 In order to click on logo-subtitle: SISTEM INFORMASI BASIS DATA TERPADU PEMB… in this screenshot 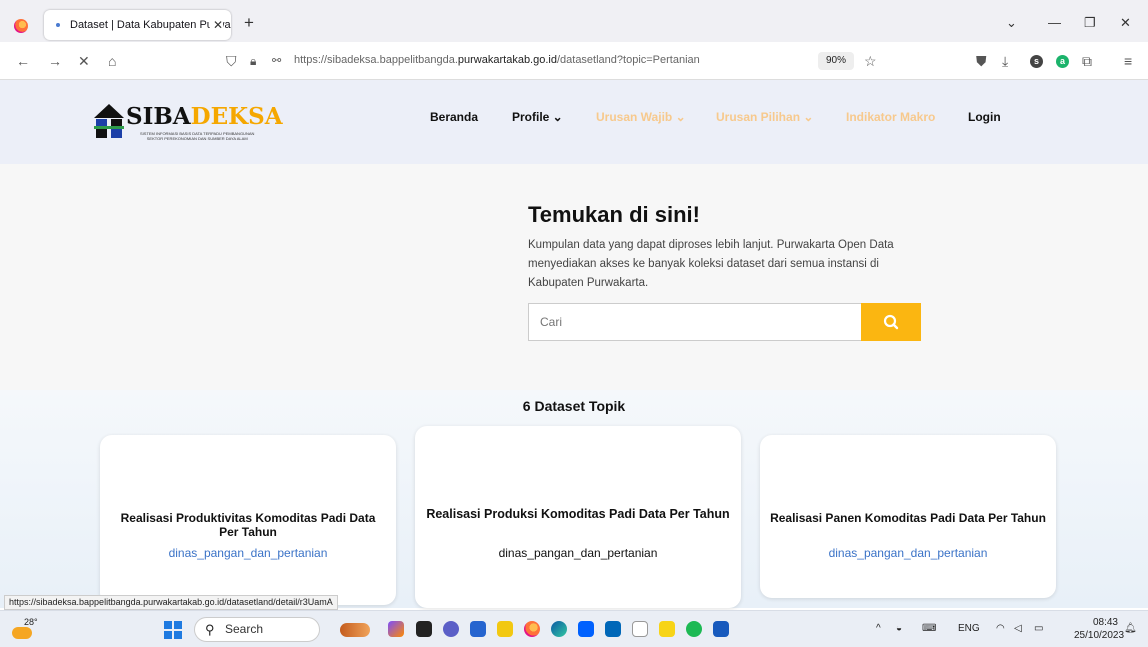, I will do `click(197, 136)`.